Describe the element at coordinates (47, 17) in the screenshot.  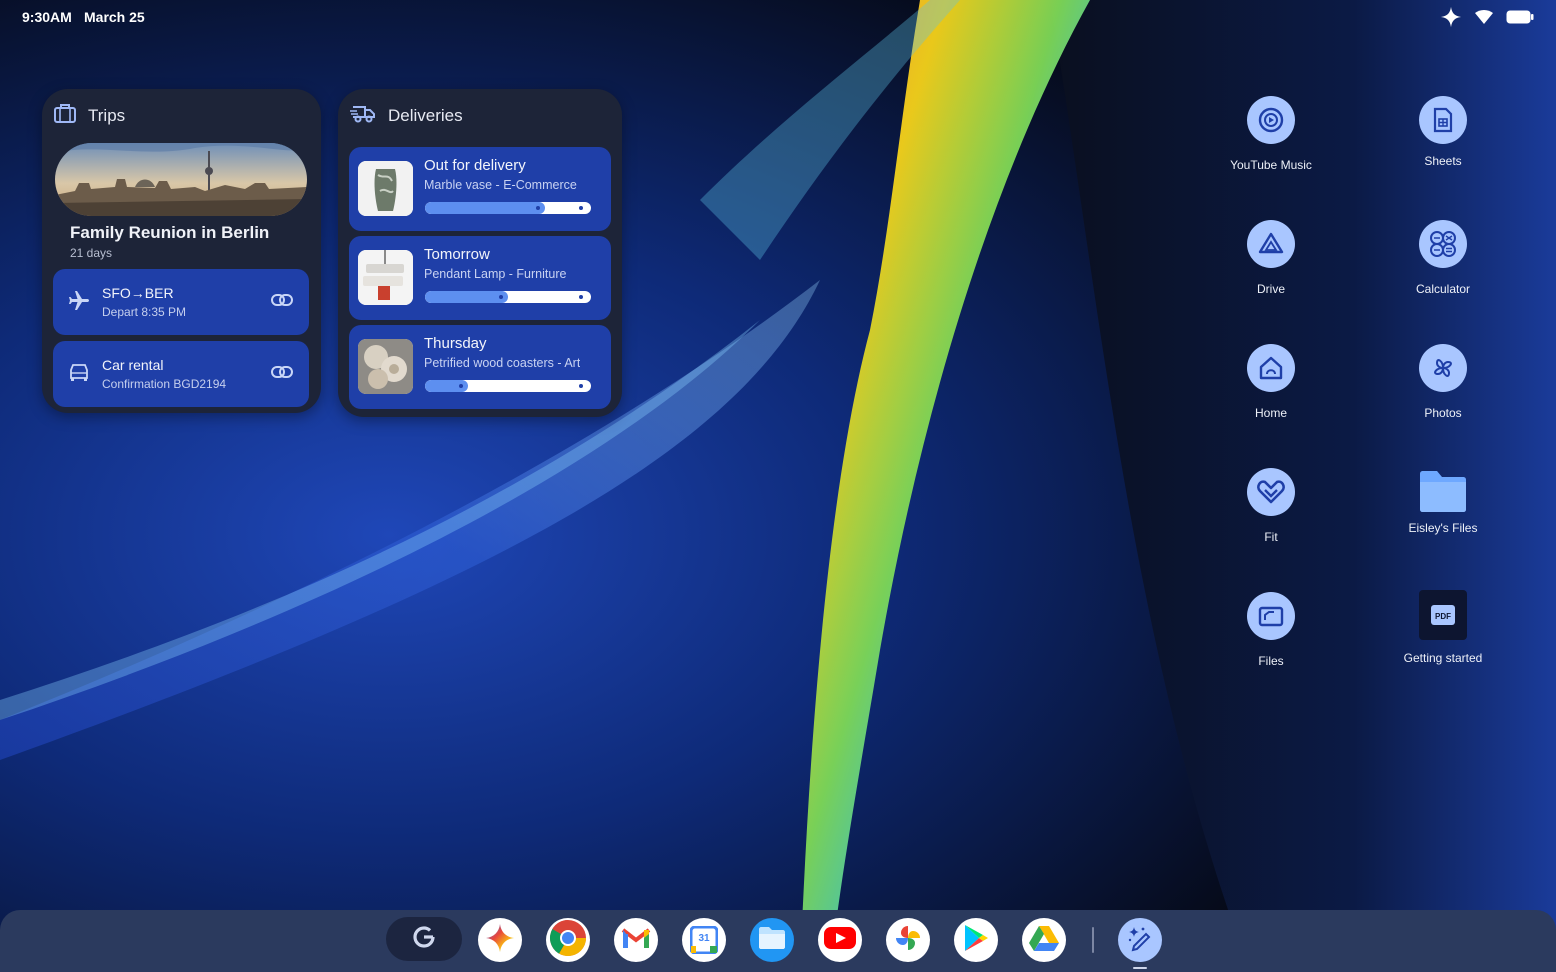
I see `status-time: 9:30AM` at that location.